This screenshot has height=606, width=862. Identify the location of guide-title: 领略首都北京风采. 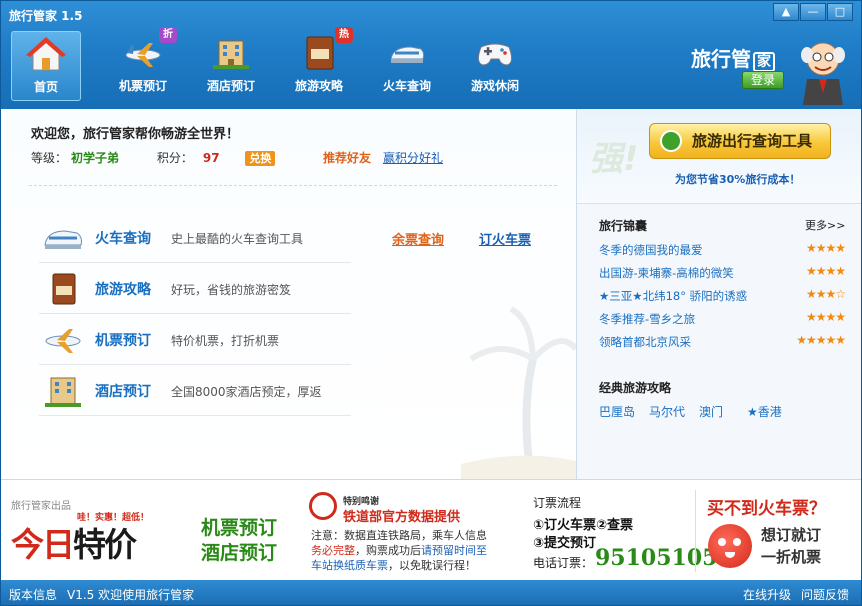
(645, 342).